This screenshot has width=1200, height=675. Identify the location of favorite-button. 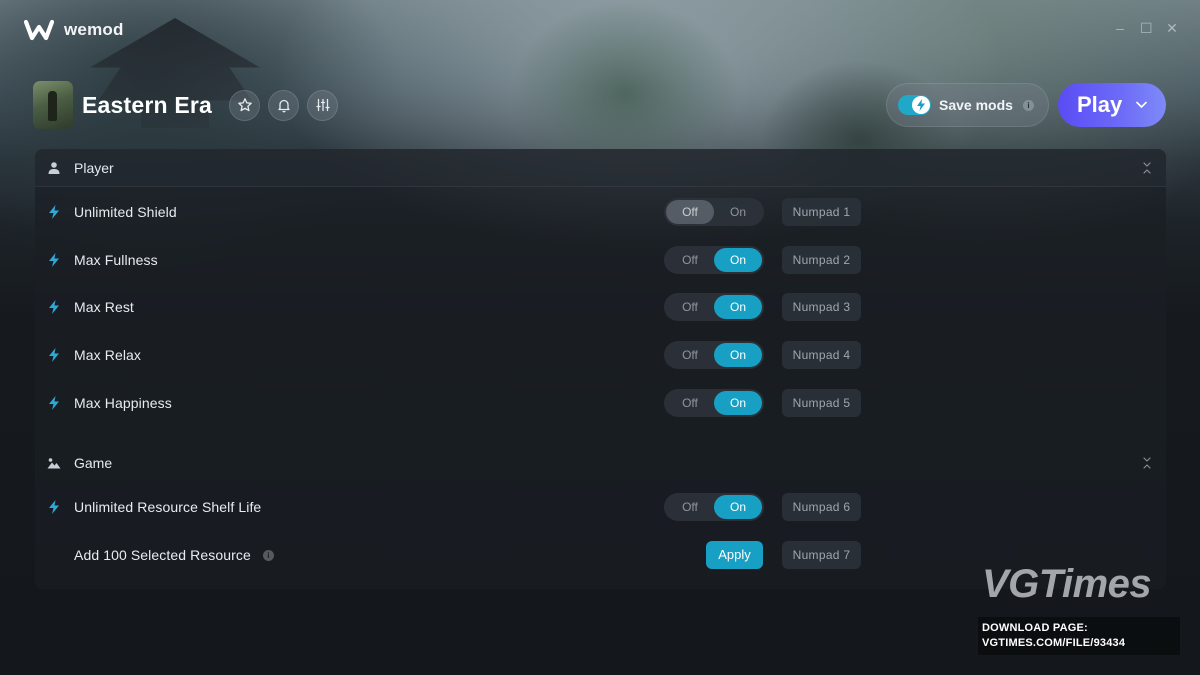
(245, 105).